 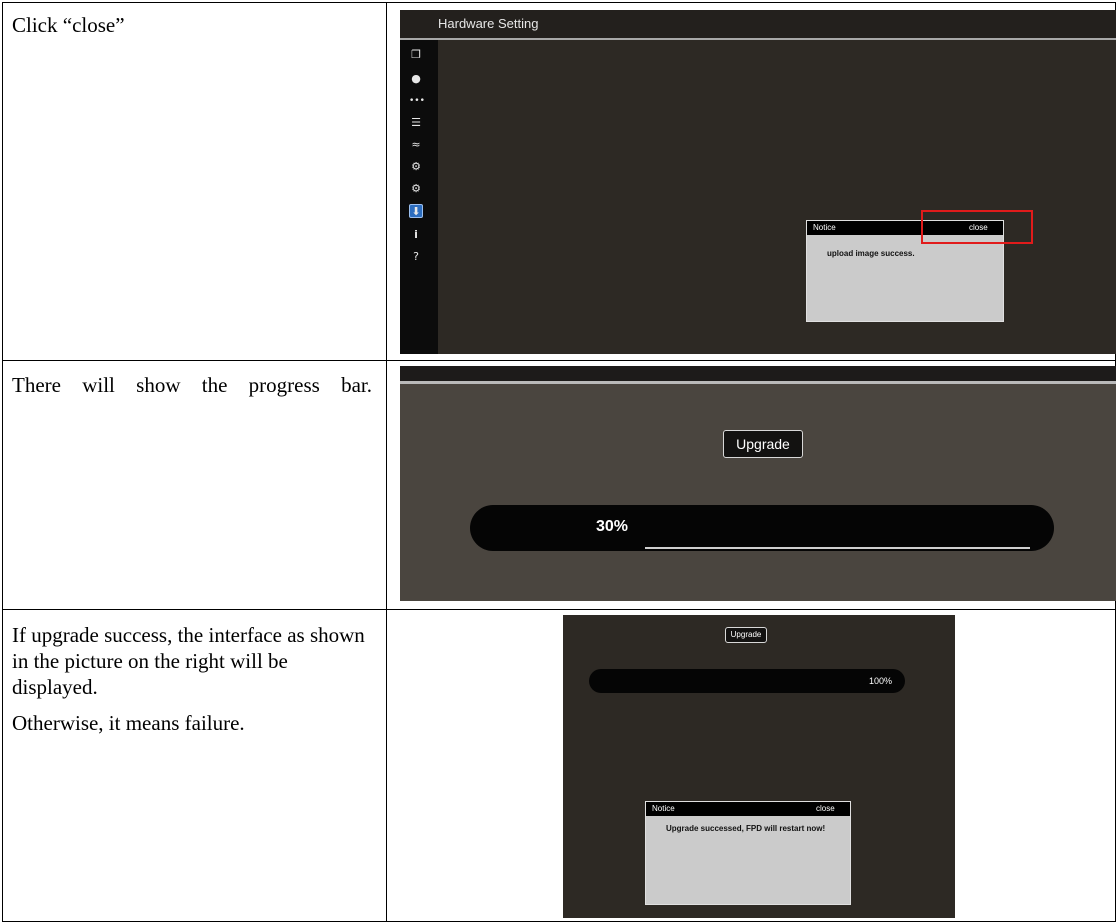 I want to click on list-icon: ☰, so click(x=416, y=123).